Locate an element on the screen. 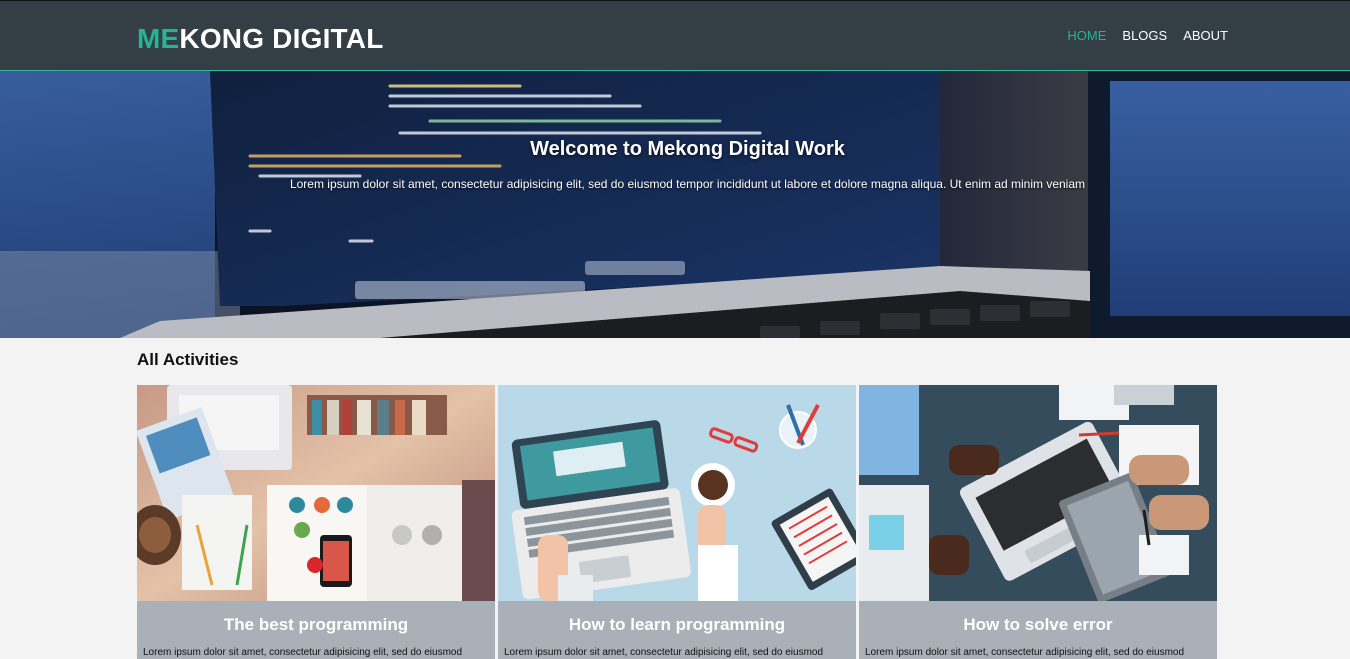  site-logo: MEKONG DIGITAL is located at coordinates (260, 39).